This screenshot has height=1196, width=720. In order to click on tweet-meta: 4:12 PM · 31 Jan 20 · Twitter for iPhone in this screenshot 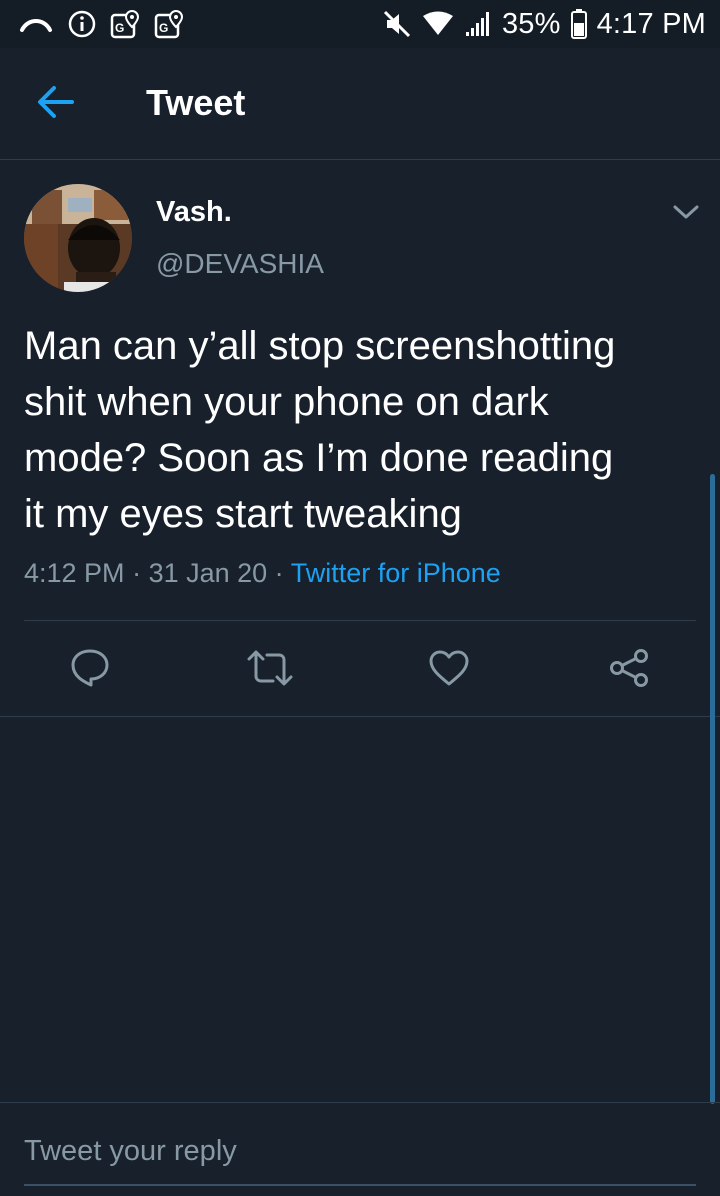, I will do `click(262, 573)`.